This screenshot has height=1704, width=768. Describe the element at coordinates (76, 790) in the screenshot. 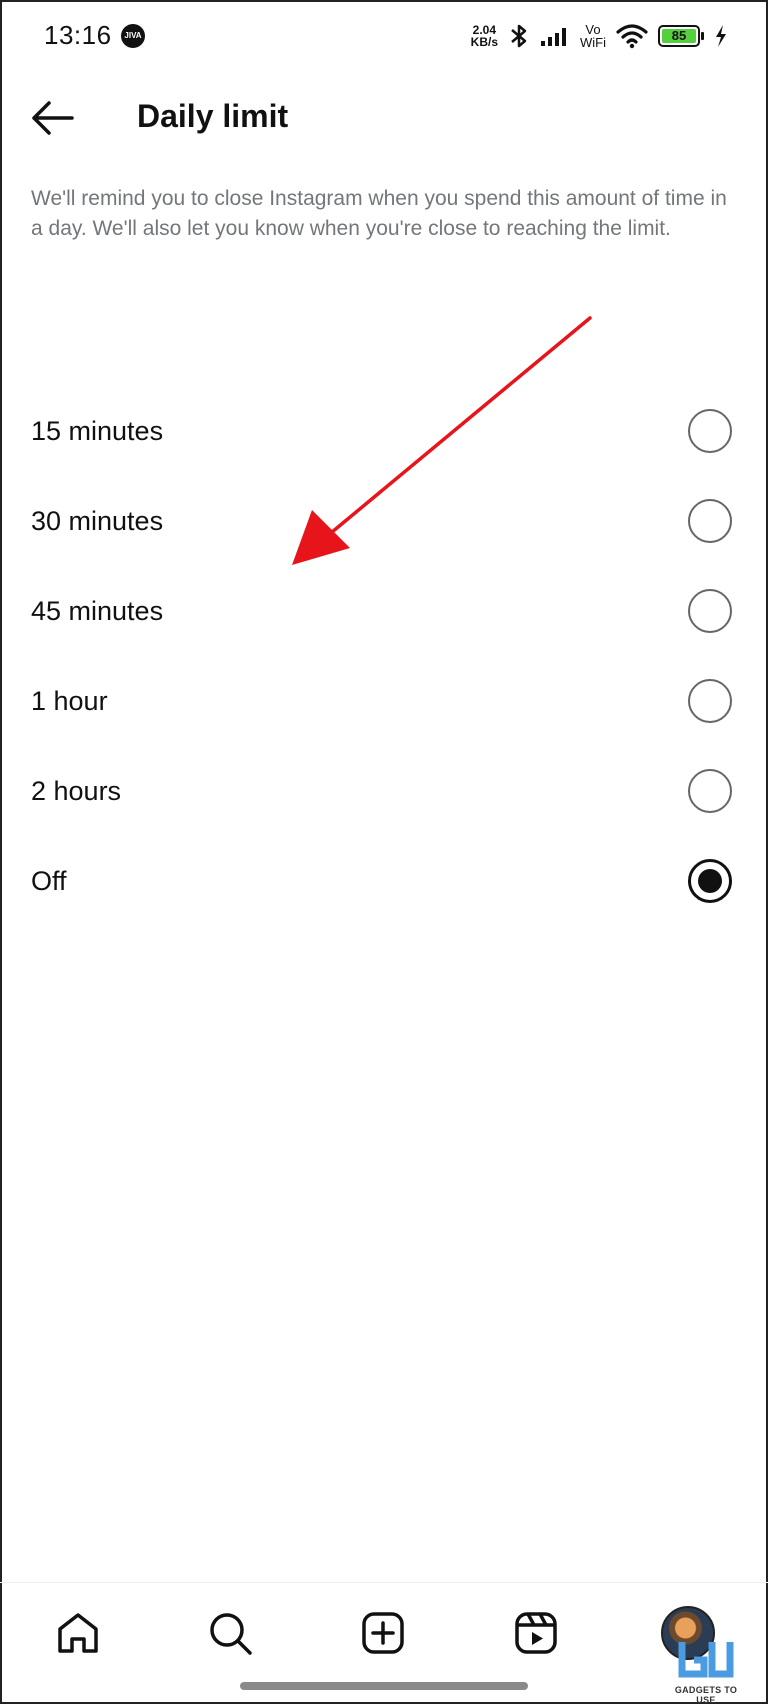

I see `option-label: 2 hours` at that location.